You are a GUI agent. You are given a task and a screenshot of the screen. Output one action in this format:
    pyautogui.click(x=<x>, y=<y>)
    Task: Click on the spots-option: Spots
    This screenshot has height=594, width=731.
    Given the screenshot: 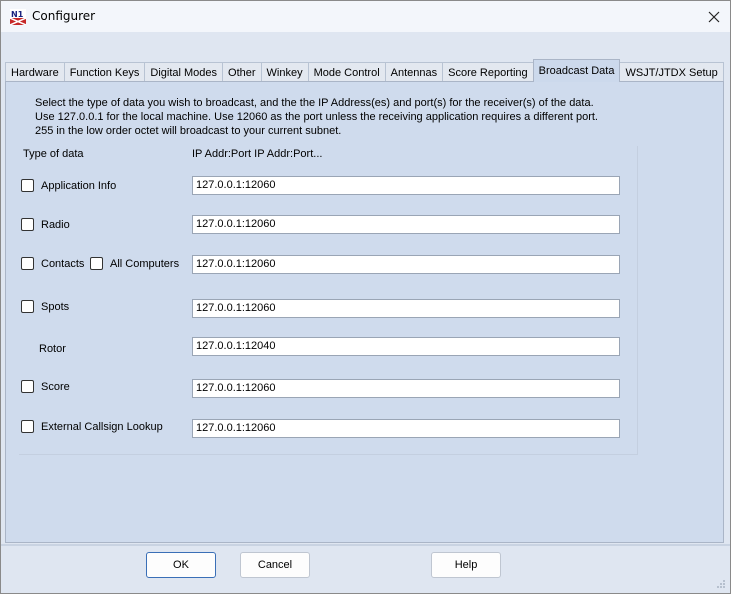 What is the action you would take?
    pyautogui.click(x=45, y=306)
    